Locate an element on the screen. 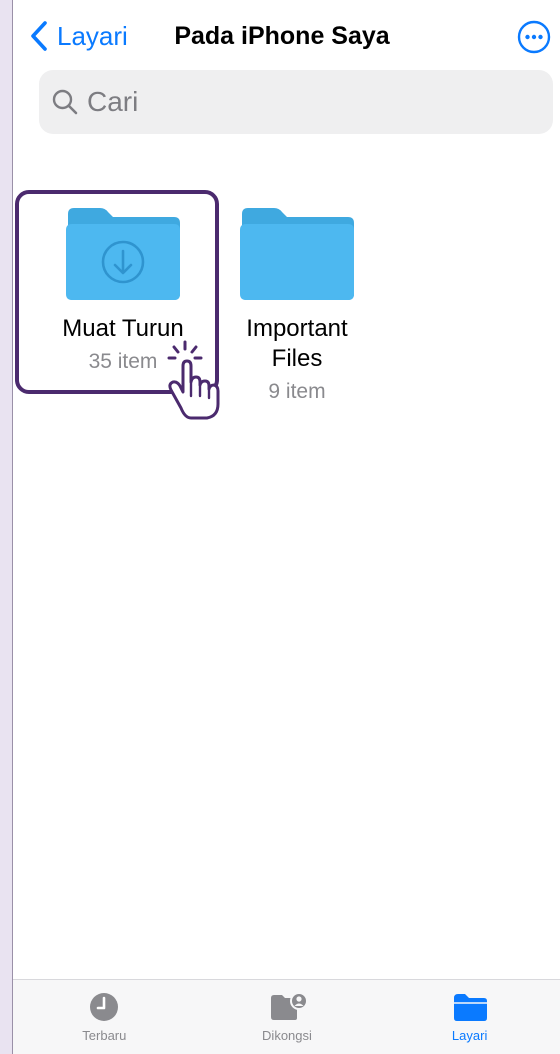  search-input is located at coordinates (287, 102).